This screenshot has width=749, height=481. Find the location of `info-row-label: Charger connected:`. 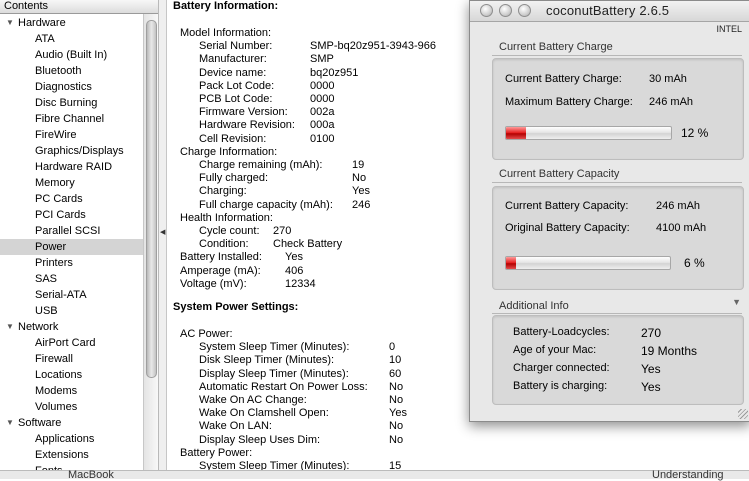

info-row-label: Charger connected: is located at coordinates (561, 368).